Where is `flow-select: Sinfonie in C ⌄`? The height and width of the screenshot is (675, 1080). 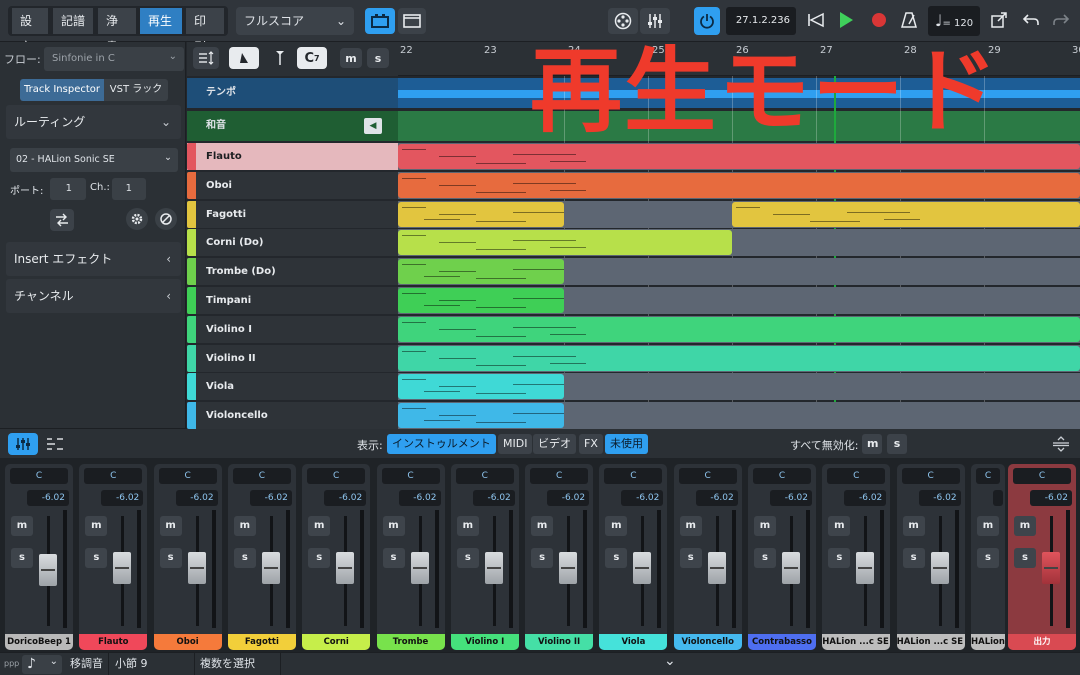
flow-select: Sinfonie in C ⌄ is located at coordinates (114, 59).